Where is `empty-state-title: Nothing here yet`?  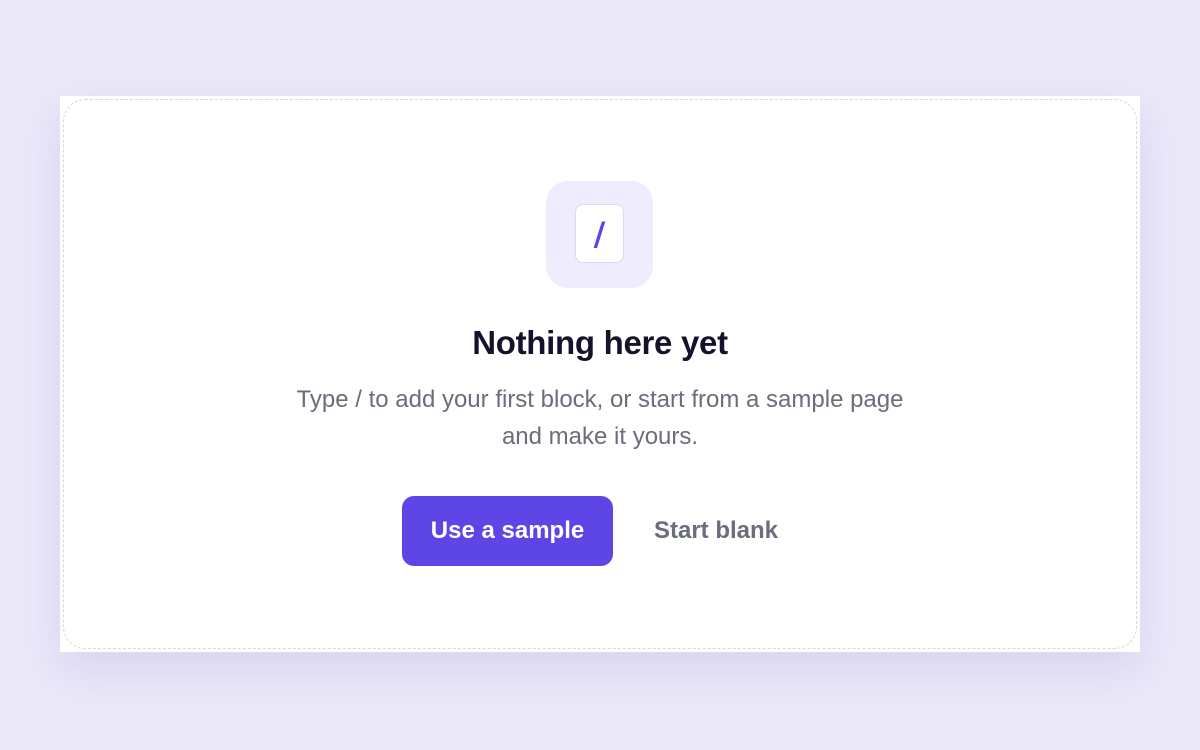
empty-state-title: Nothing here yet is located at coordinates (600, 342).